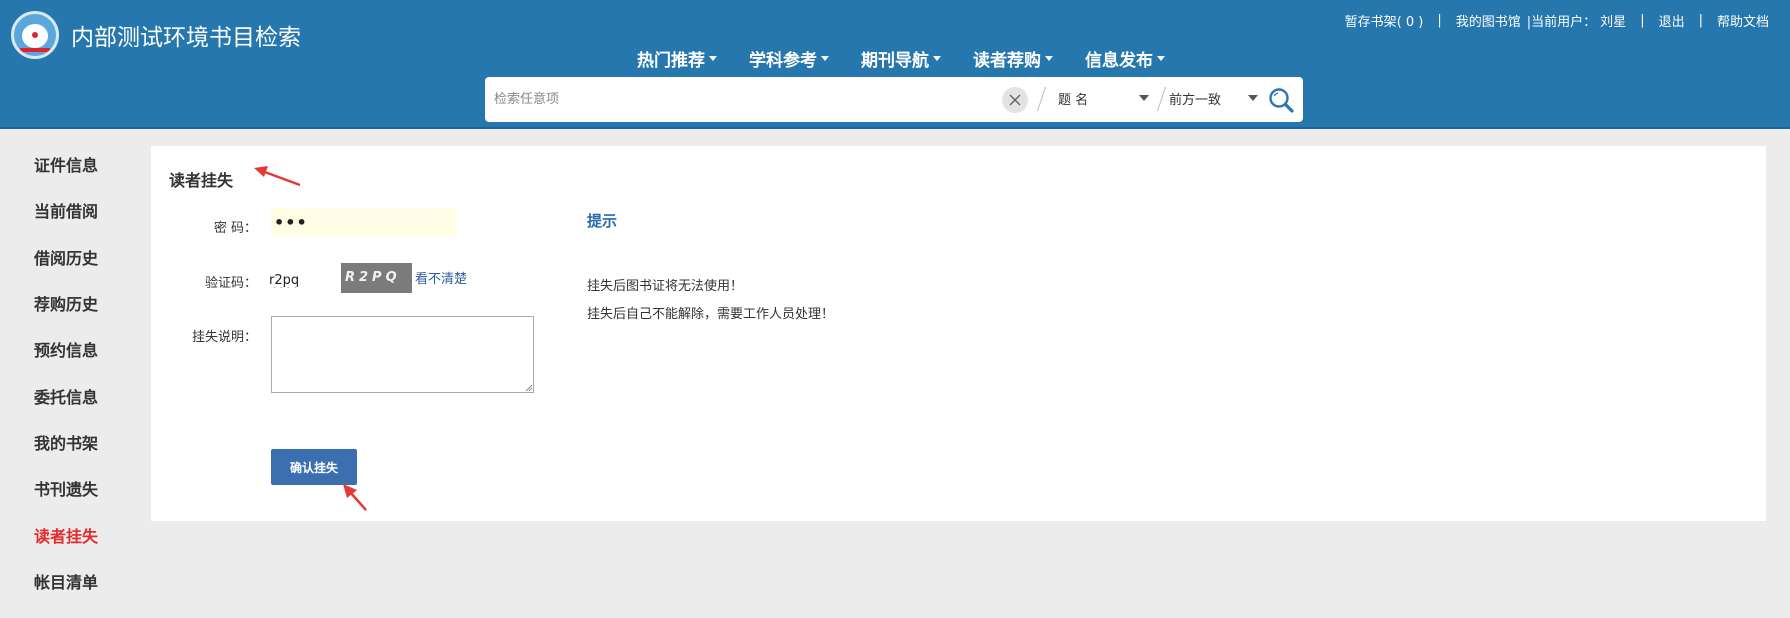  I want to click on top-links: 暂存书架( 0 ) | 我的图书馆 |当前用户： 刘星 | 退出 | 帮助文档, so click(1557, 20).